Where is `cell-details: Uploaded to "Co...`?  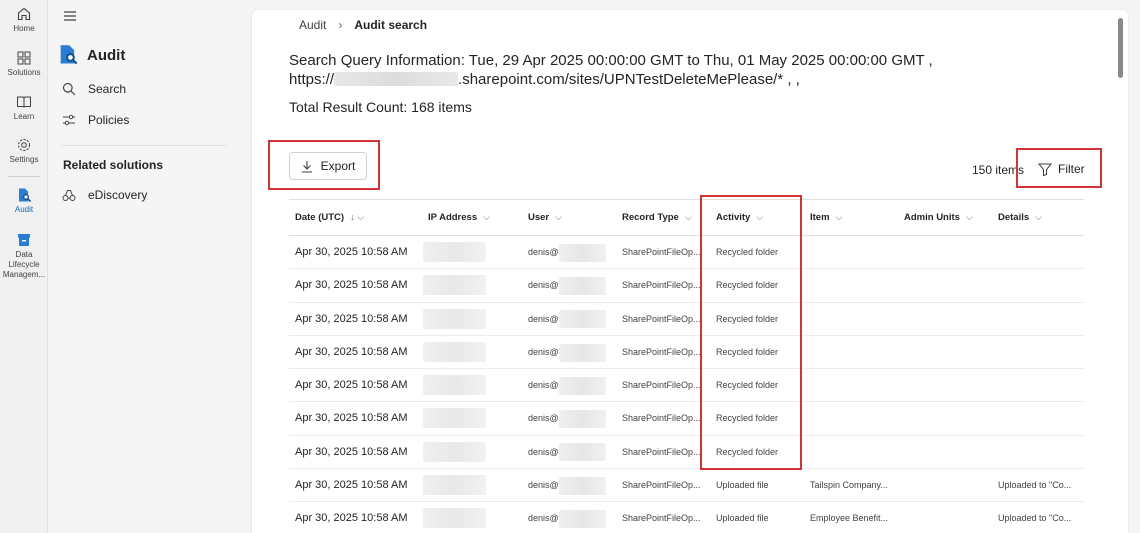 cell-details: Uploaded to "Co... is located at coordinates (1035, 518).